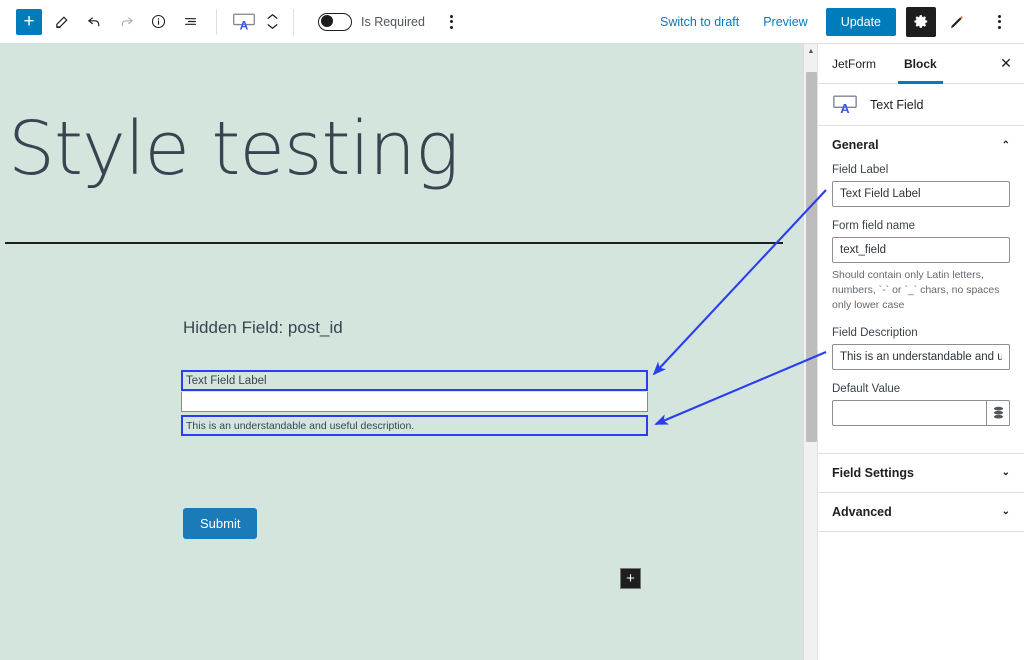  I want to click on editor-more-options-button, so click(999, 22).